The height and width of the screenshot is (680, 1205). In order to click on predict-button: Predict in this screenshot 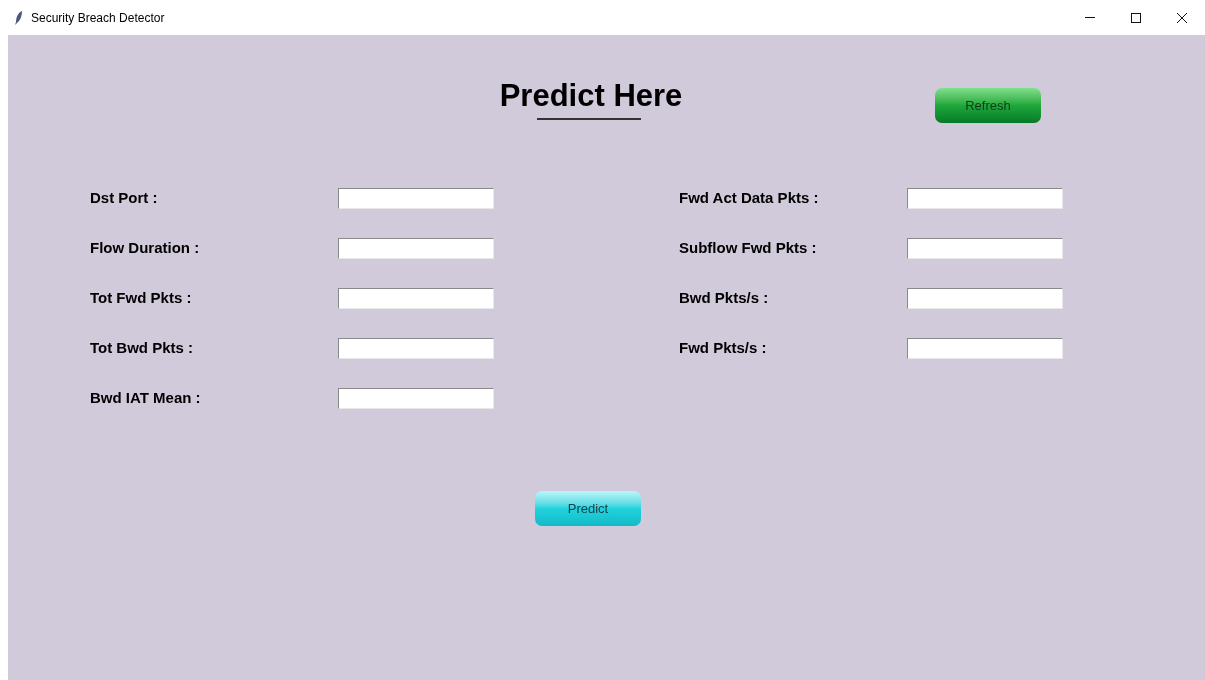, I will do `click(588, 508)`.